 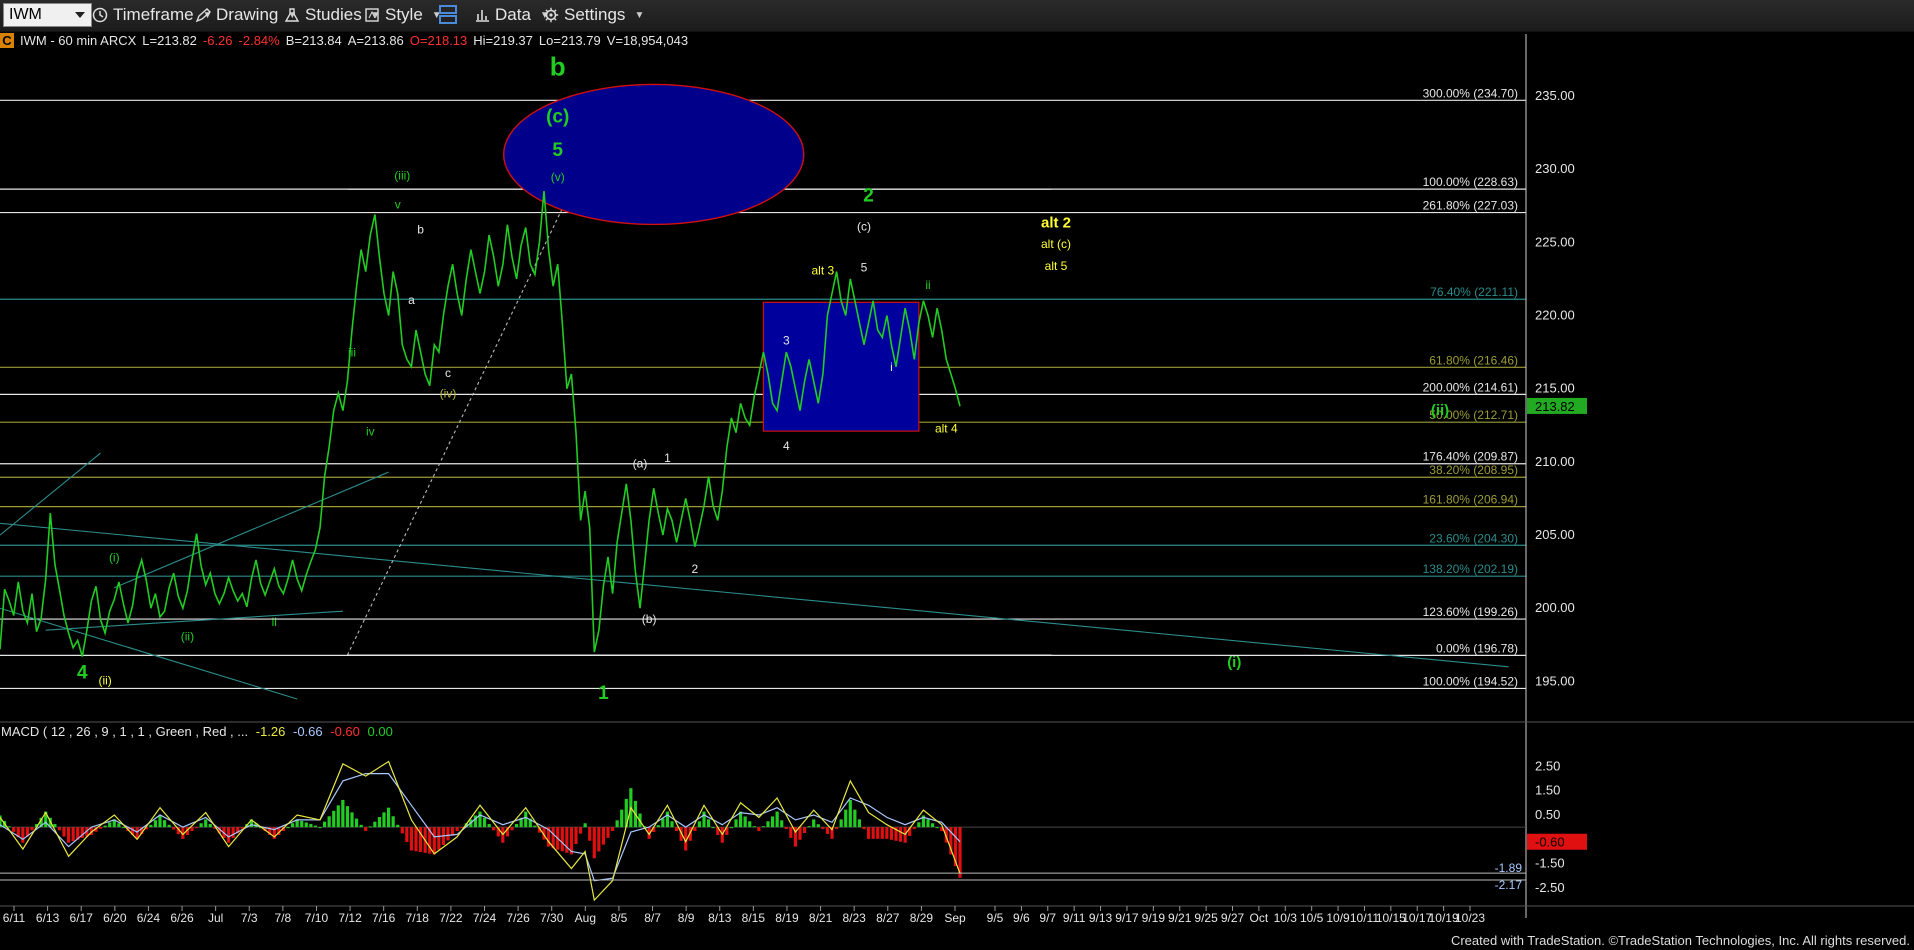 What do you see at coordinates (1547, 765) in the screenshot?
I see `macd-tick-label: 2.50` at bounding box center [1547, 765].